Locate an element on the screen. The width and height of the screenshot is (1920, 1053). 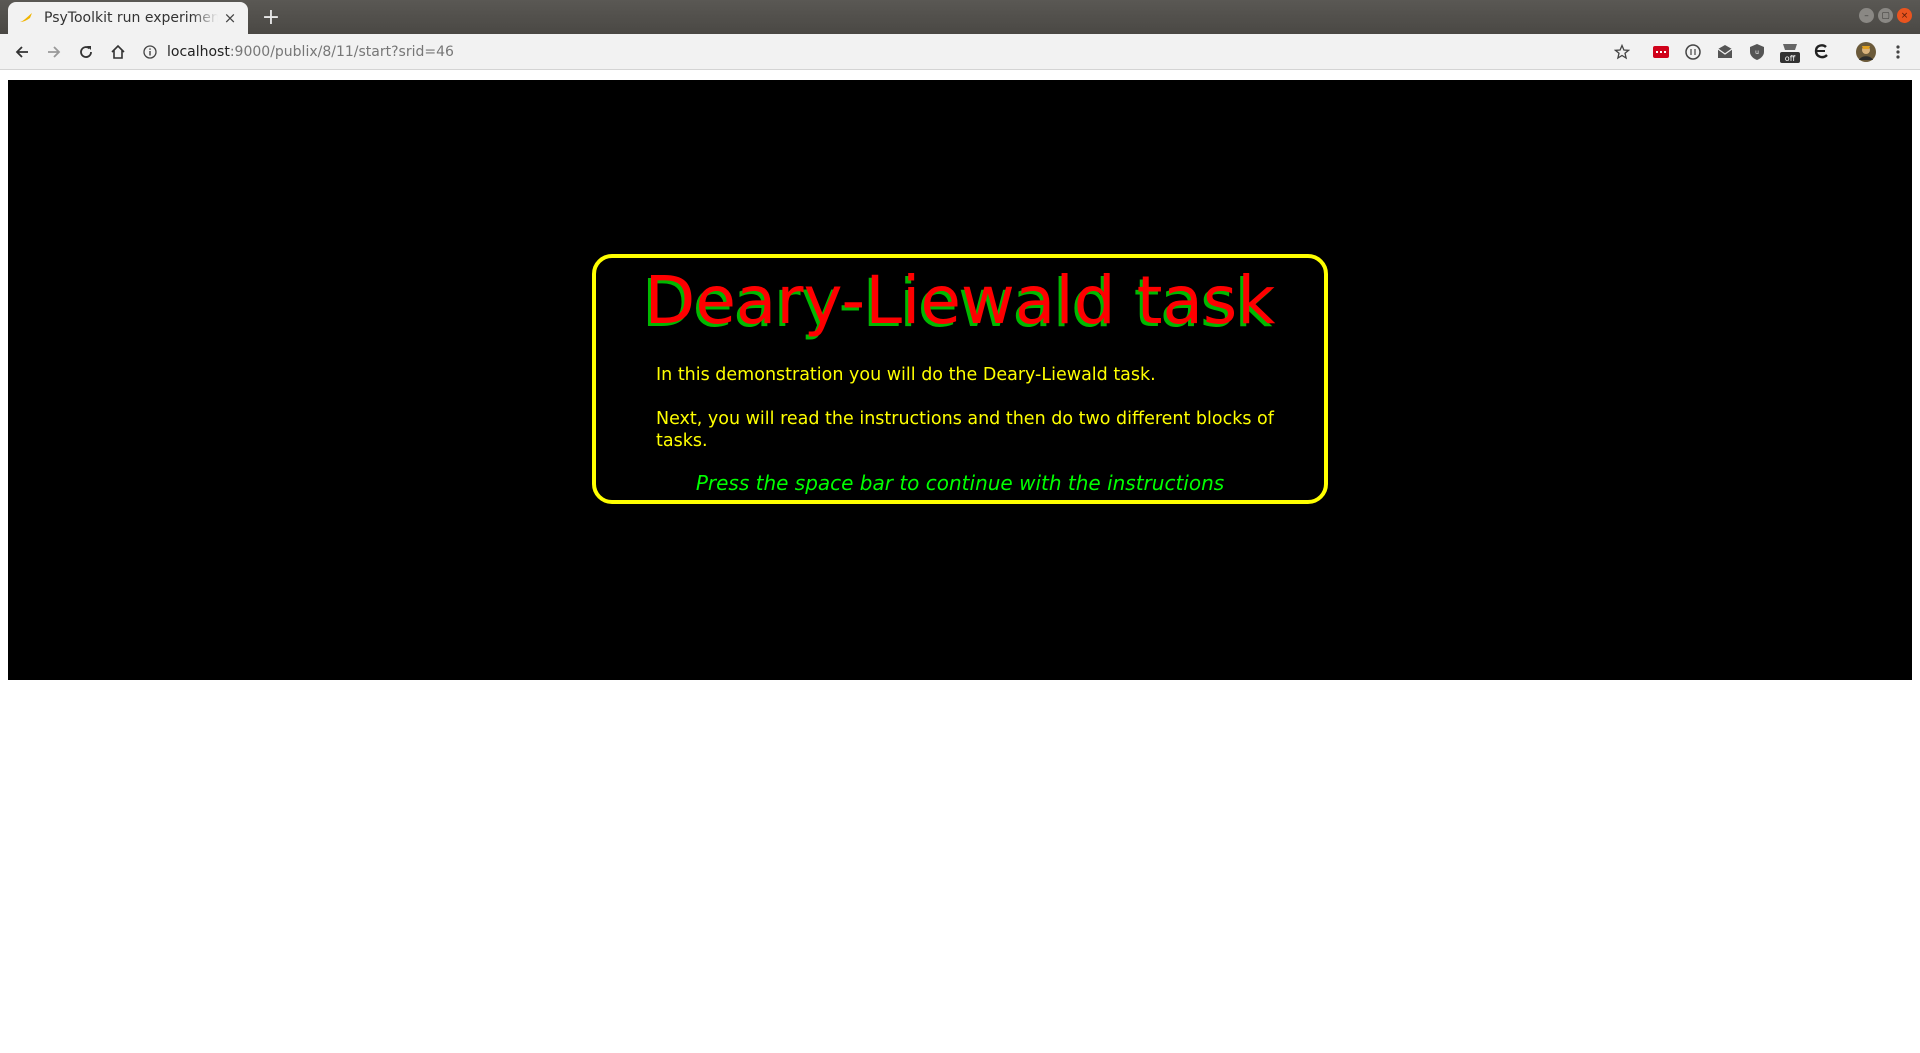
back-arrow-icon is located at coordinates (21, 52).